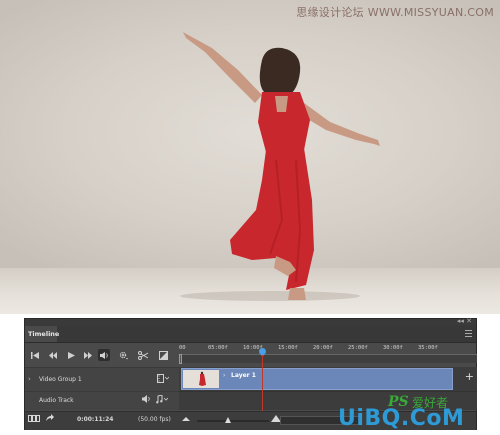  Describe the element at coordinates (49, 419) in the screenshot. I see `render-video-icon` at that location.